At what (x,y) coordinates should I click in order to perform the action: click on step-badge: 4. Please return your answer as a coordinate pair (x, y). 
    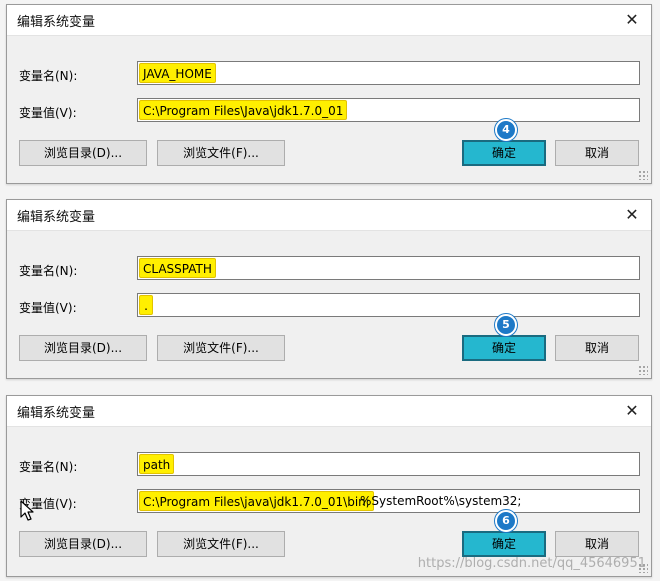
    Looking at the image, I should click on (506, 130).